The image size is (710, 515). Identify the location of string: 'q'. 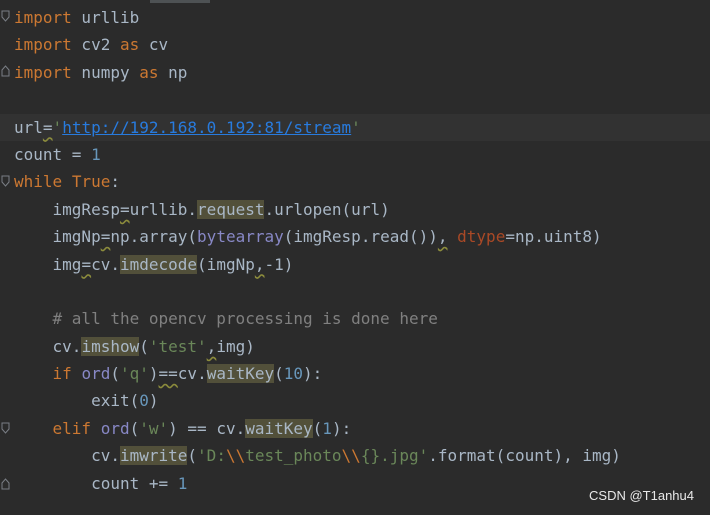
(134, 374).